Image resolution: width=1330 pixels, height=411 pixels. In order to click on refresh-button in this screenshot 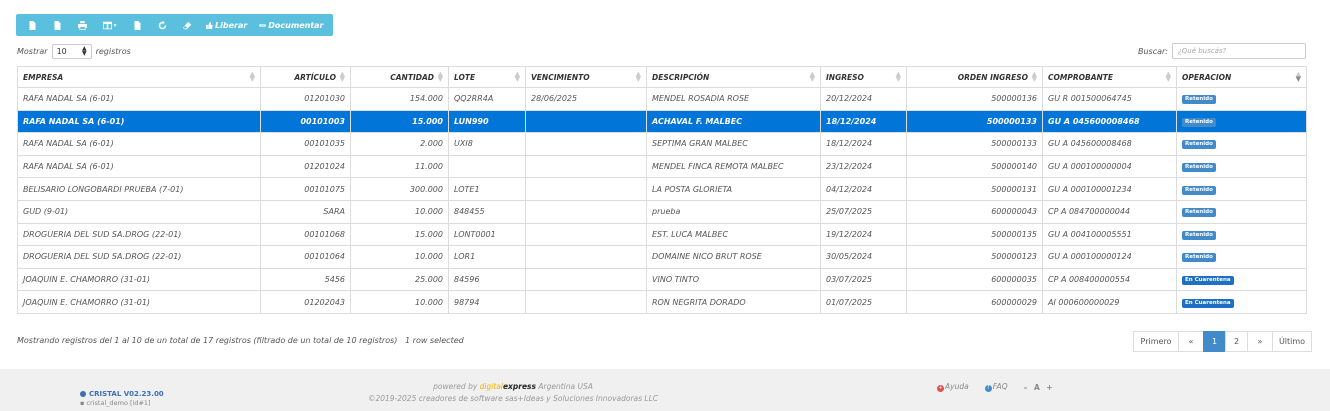, I will do `click(162, 25)`.